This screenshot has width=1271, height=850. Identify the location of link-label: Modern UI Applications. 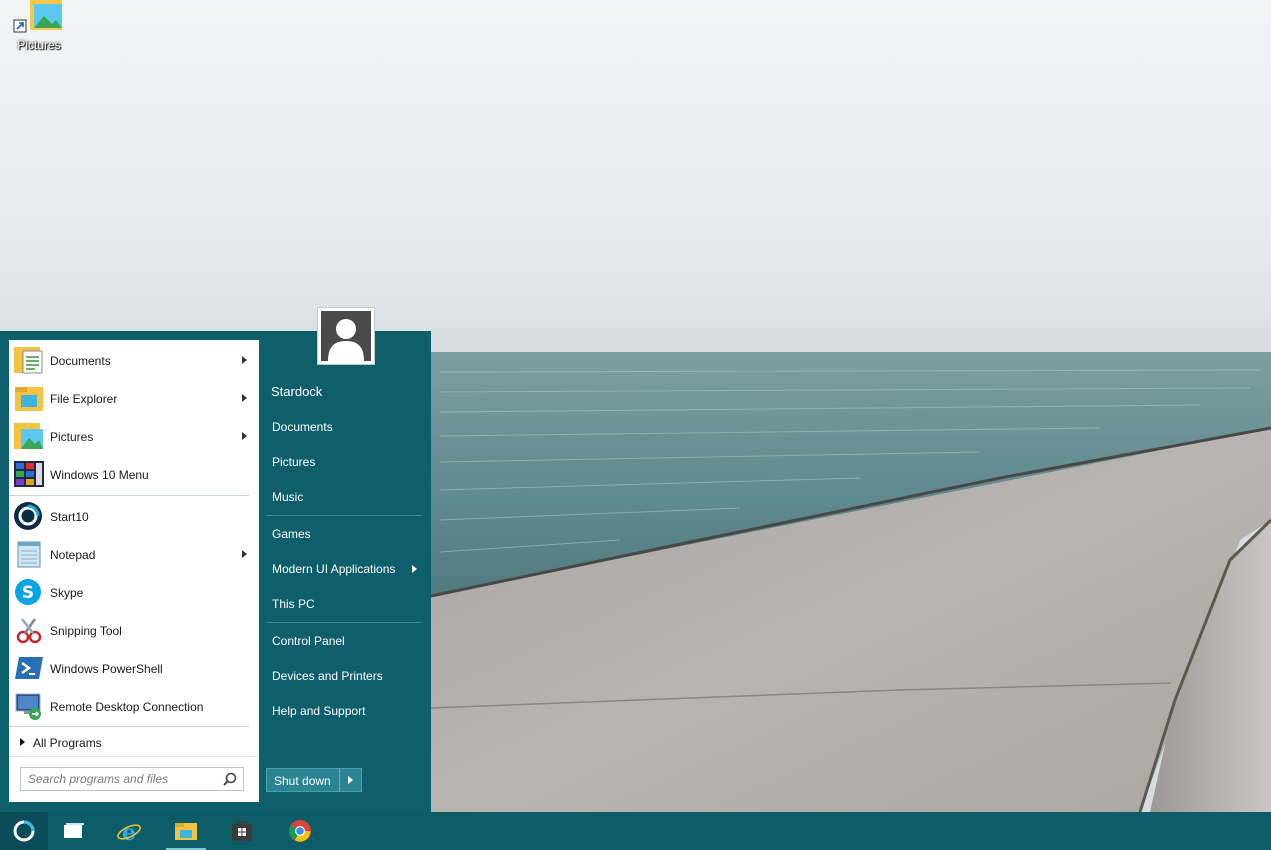
(334, 569).